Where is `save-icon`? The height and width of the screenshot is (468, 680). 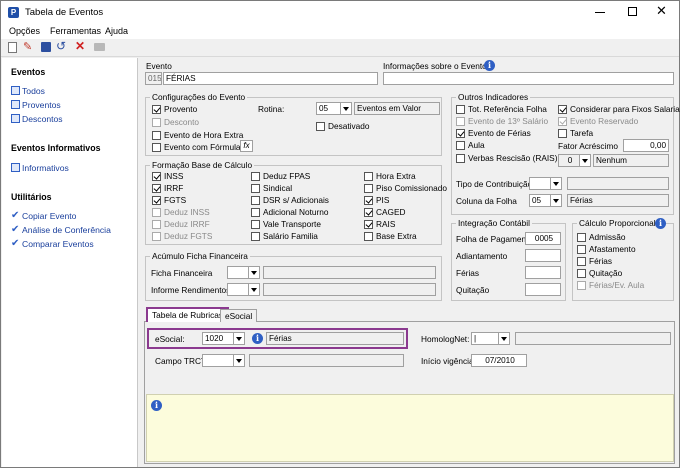 save-icon is located at coordinates (46, 47).